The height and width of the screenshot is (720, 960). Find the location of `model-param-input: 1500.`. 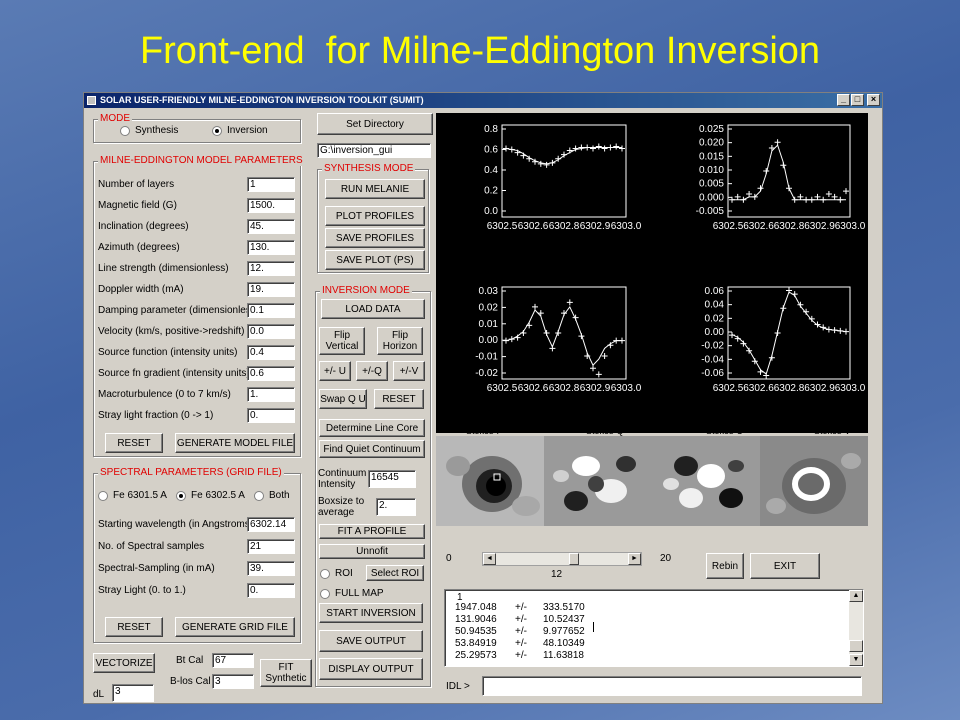

model-param-input: 1500. is located at coordinates (271, 205).